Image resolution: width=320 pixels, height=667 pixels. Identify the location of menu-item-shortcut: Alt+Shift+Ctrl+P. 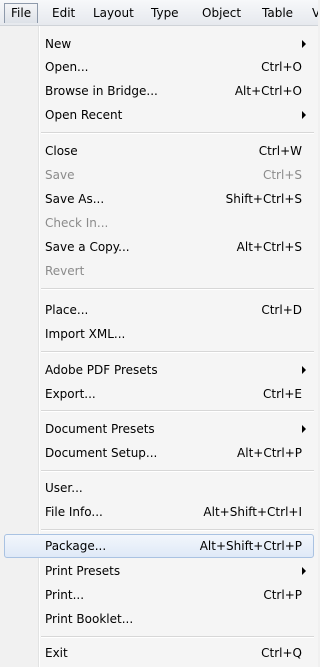
(250, 546).